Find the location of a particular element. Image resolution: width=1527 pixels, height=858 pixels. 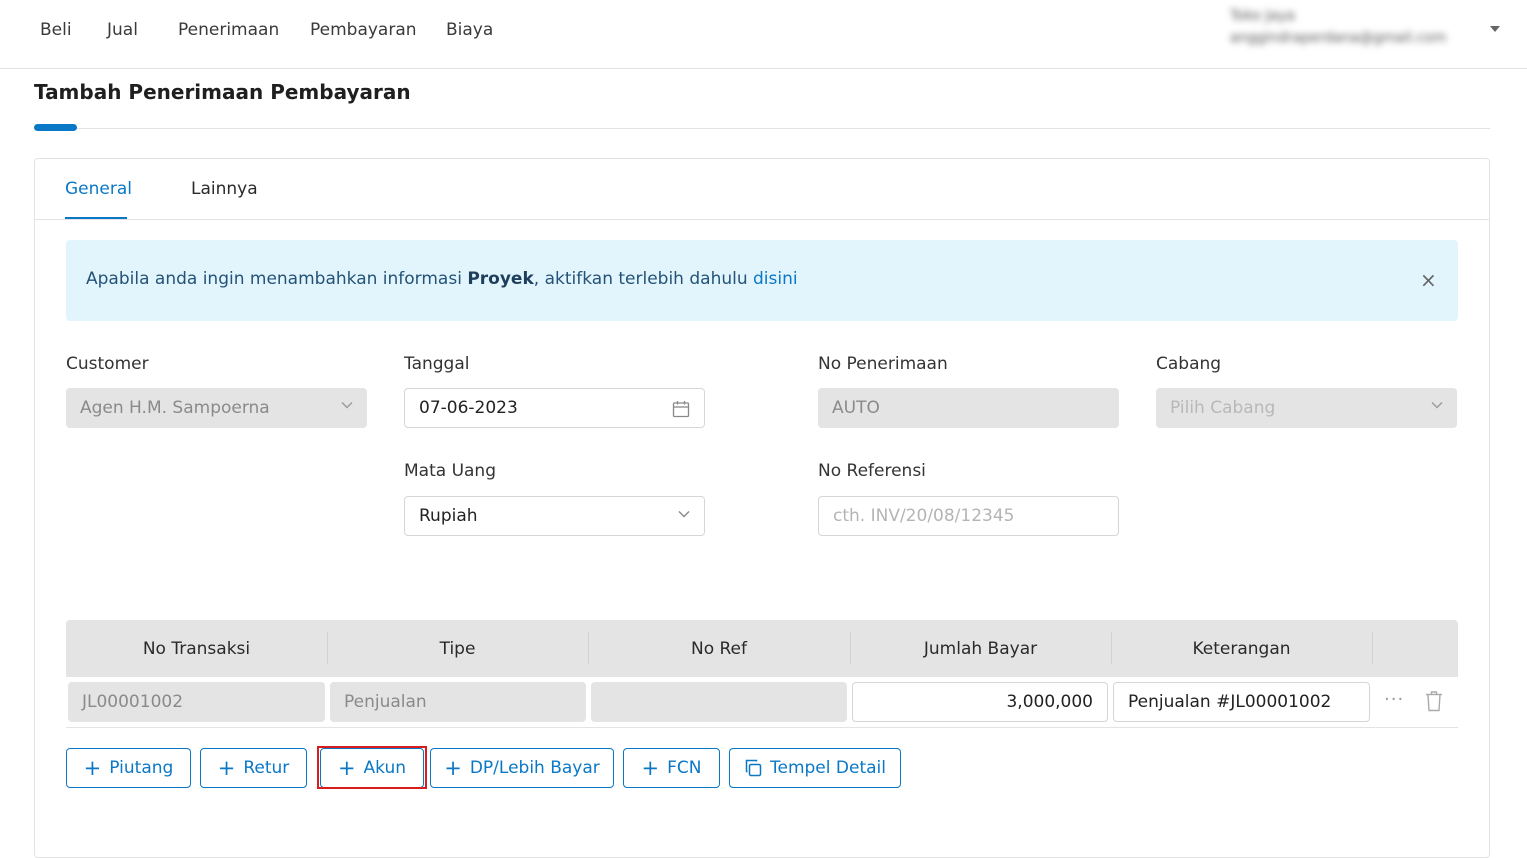

column-header-tipe: Tipe is located at coordinates (457, 648).